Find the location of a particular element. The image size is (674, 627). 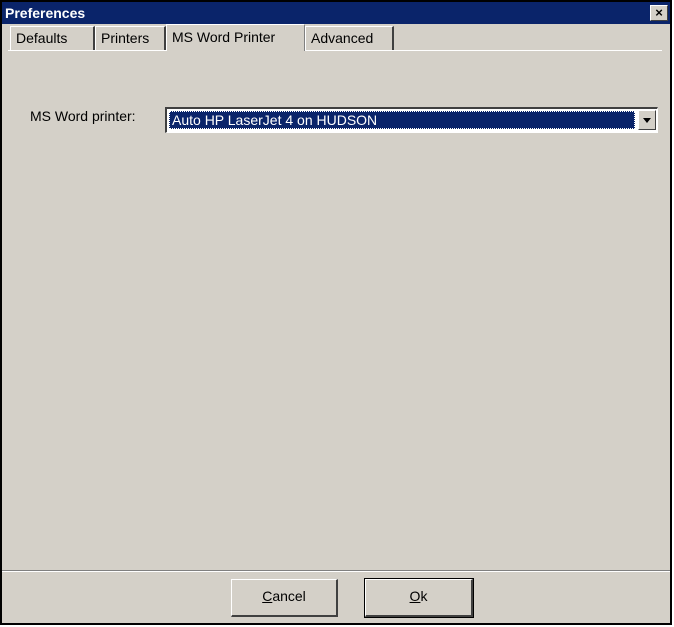

tab-printers: Printers is located at coordinates (130, 38).